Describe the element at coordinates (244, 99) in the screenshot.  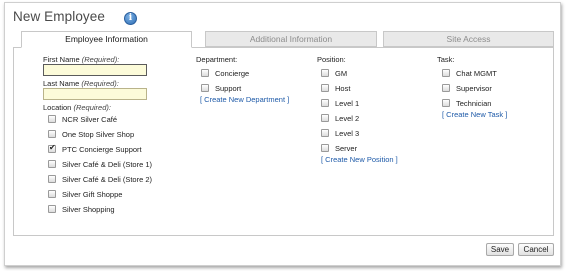
I see `create-department-link: [ Create New Department ]` at that location.